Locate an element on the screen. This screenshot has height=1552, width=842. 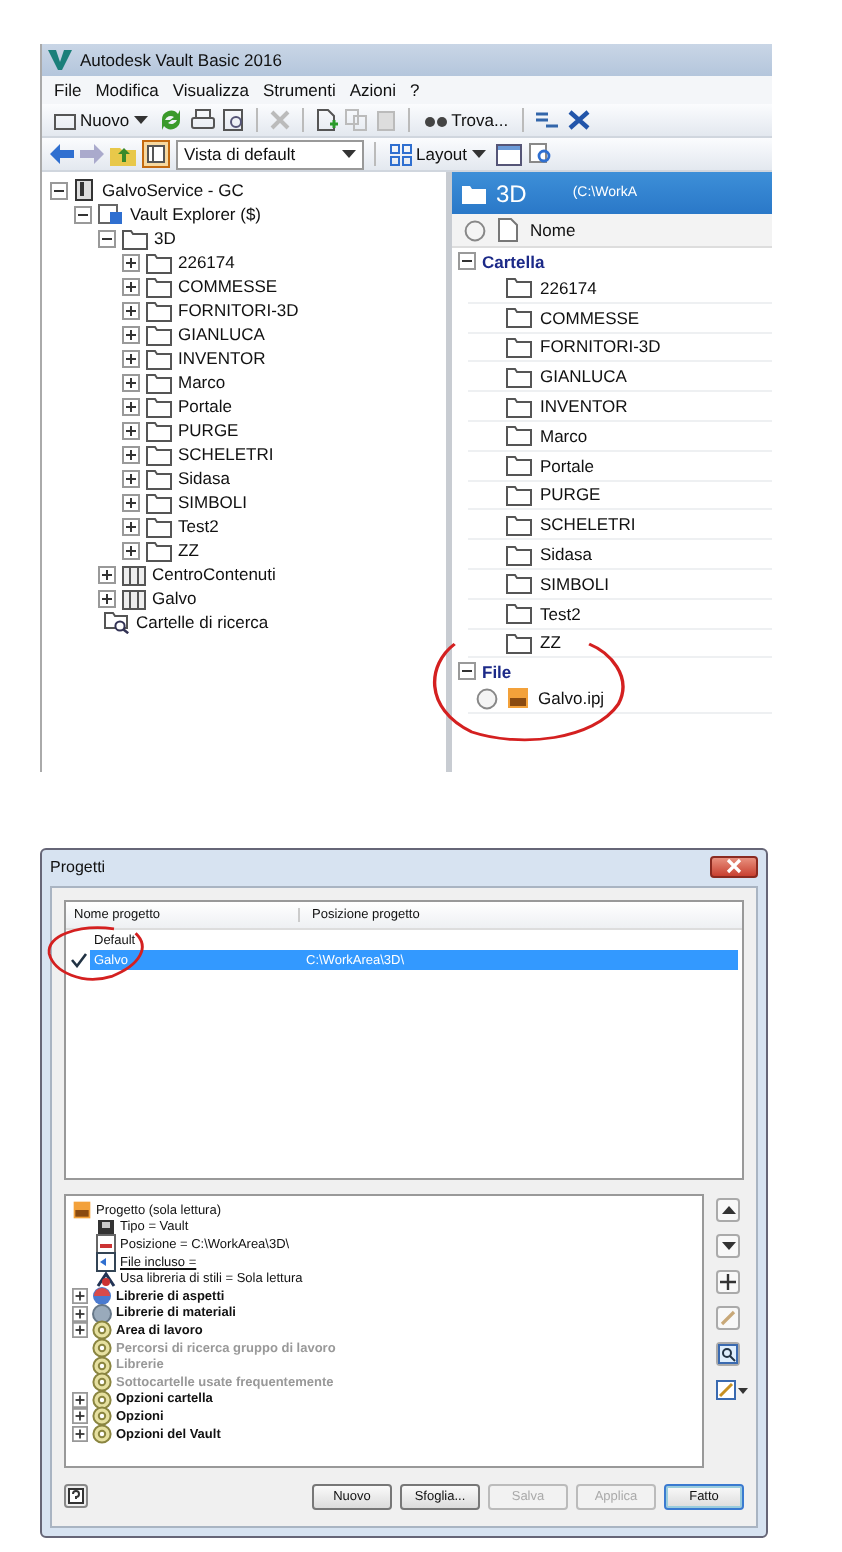
file-name: FORNITORI-3D is located at coordinates (600, 346).